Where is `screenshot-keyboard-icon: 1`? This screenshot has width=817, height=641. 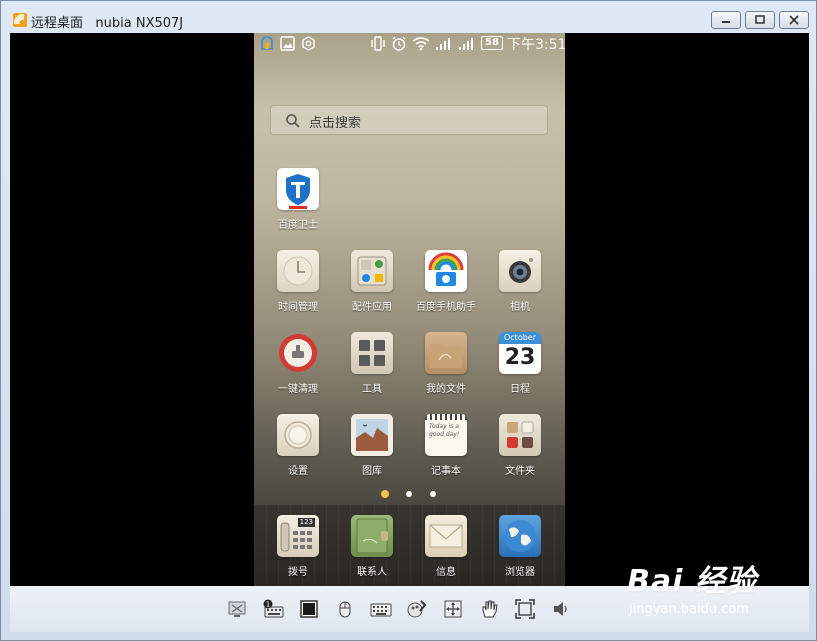 screenshot-keyboard-icon: 1 is located at coordinates (273, 608).